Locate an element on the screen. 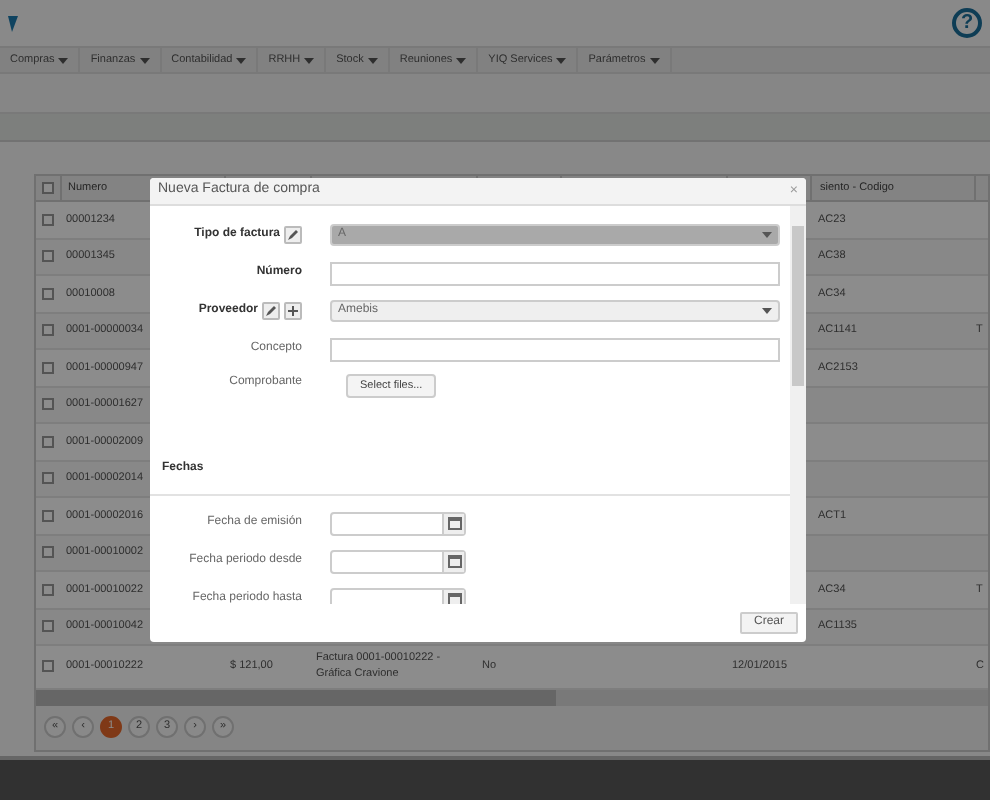 The width and height of the screenshot is (990, 800). edit-button is located at coordinates (271, 311).